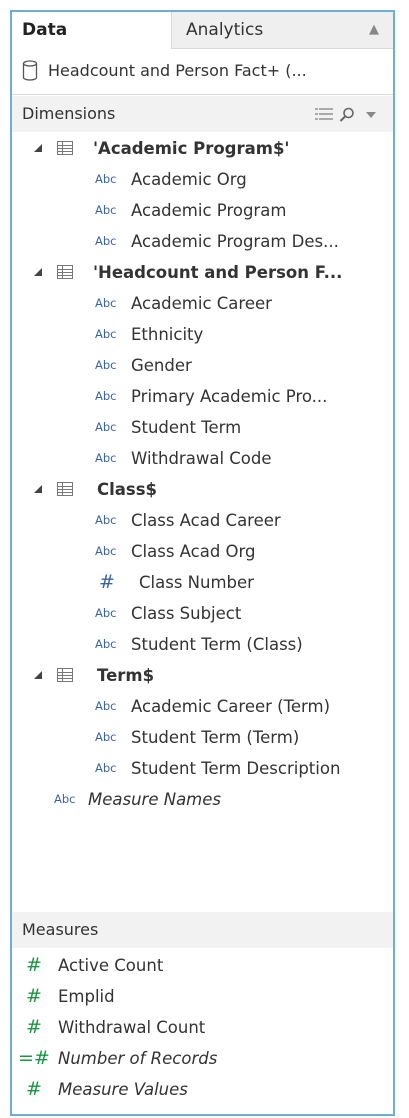 This screenshot has width=409, height=1118. I want to click on tab-analytics-label: Analytics, so click(225, 30).